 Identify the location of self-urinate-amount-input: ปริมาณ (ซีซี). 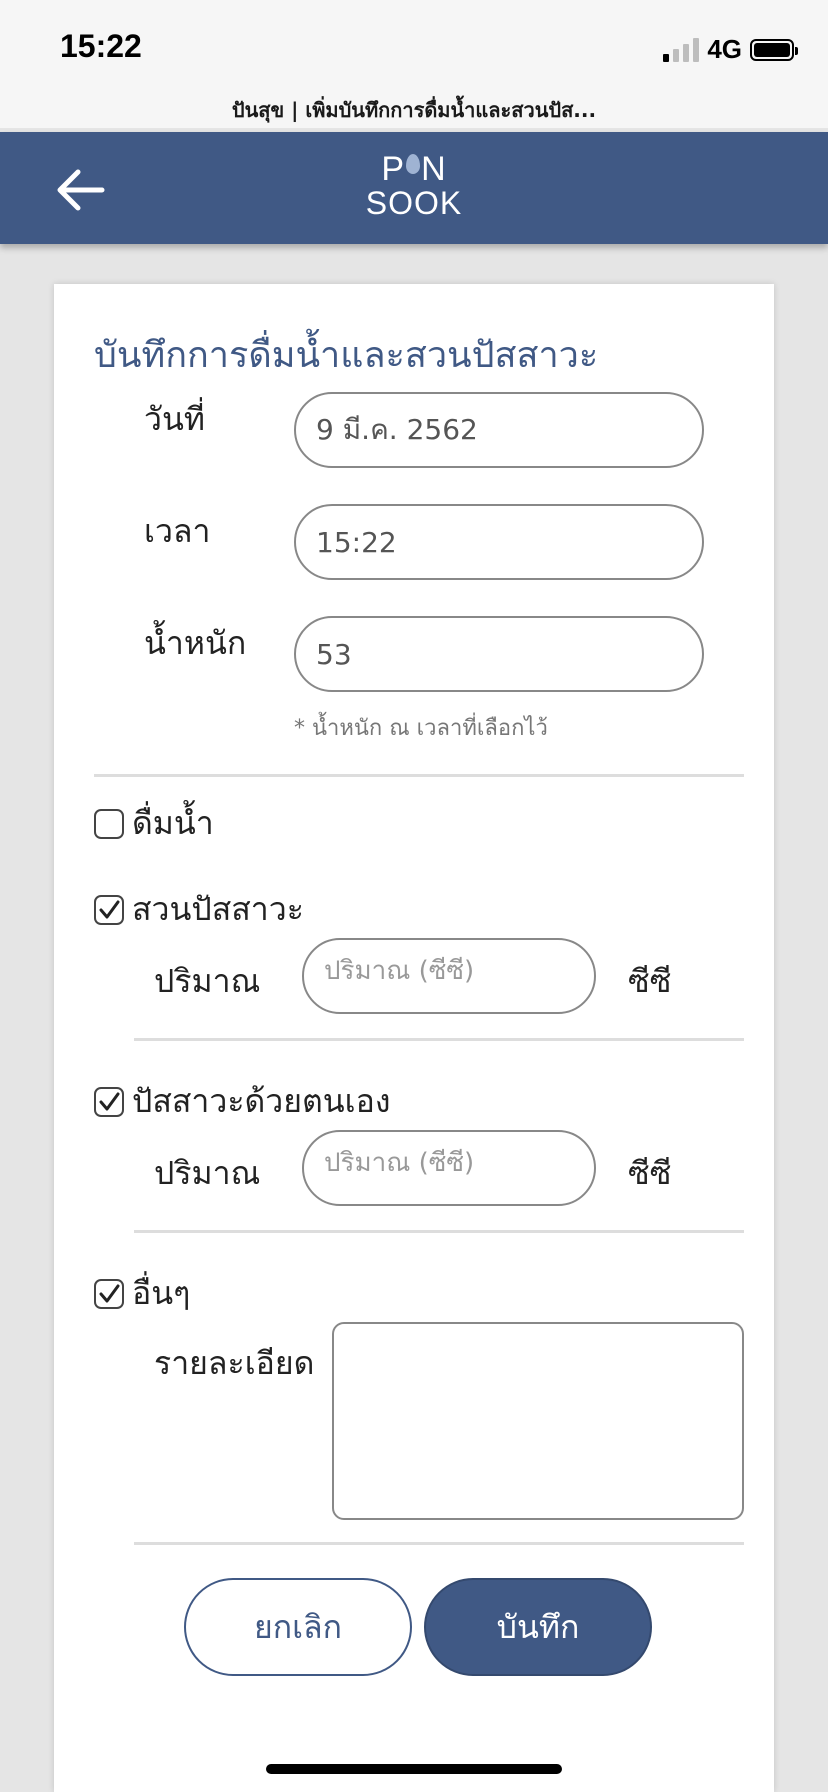
(449, 1168).